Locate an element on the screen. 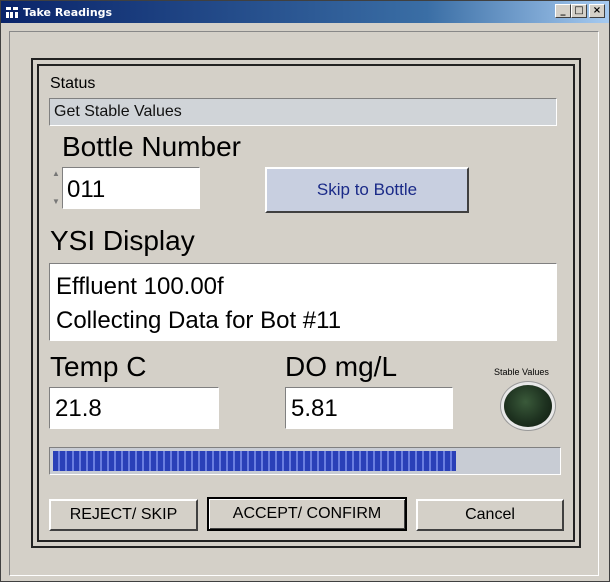 The image size is (610, 582). maximize-button: □ is located at coordinates (579, 11).